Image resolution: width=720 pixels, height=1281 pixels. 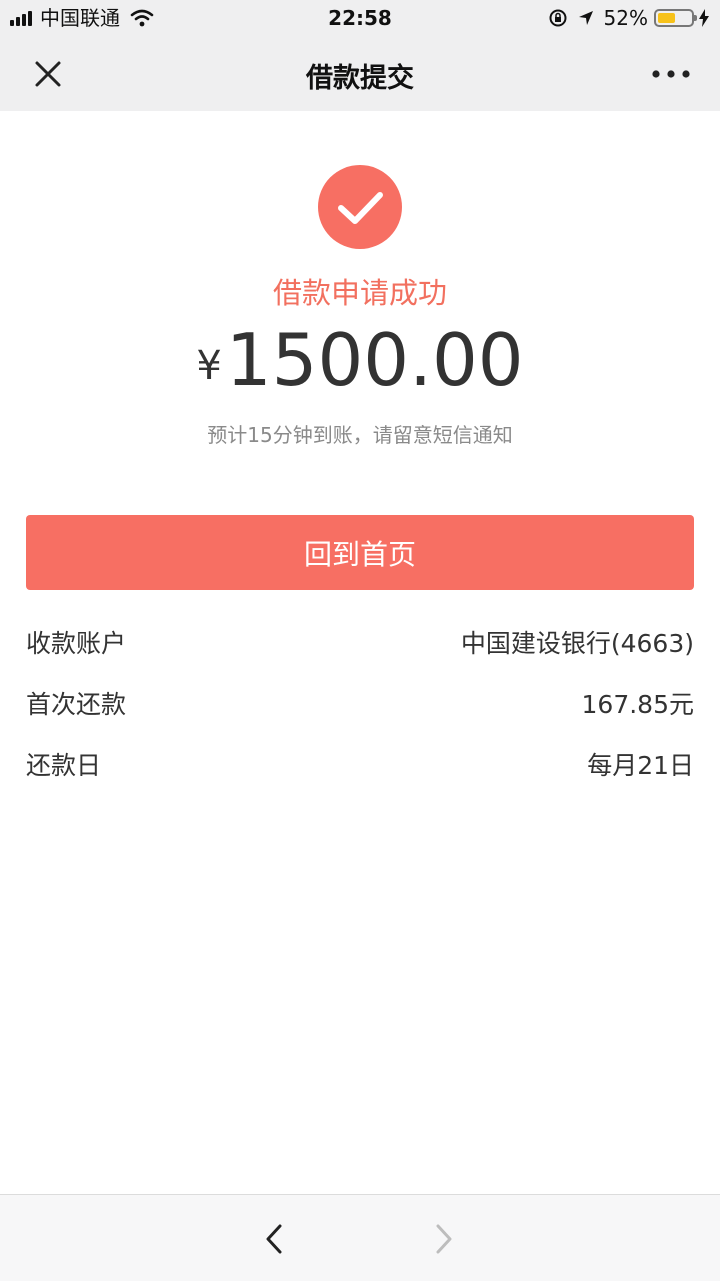 What do you see at coordinates (675, 18) in the screenshot?
I see `battery-icon` at bounding box center [675, 18].